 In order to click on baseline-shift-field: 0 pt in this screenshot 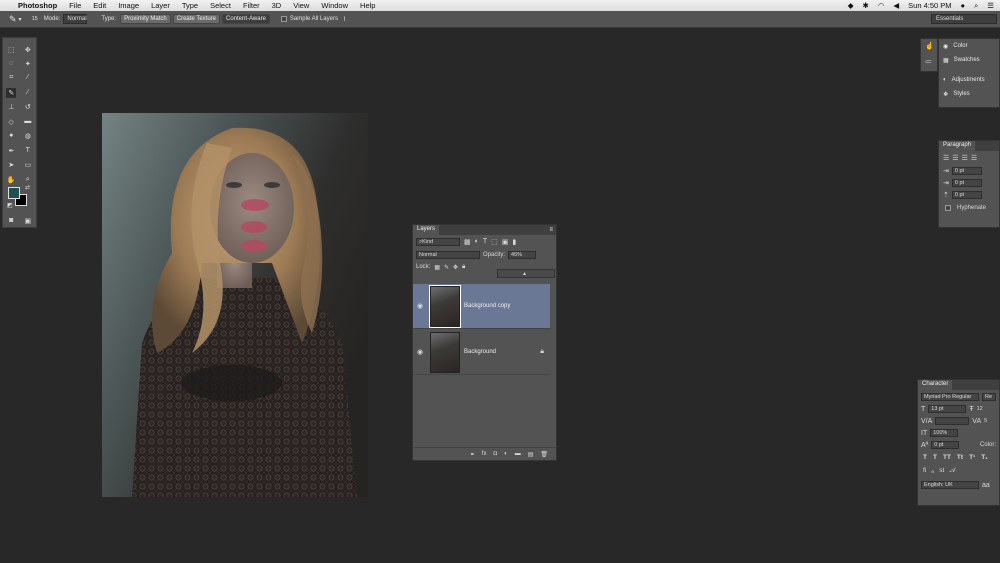, I will do `click(945, 445)`.